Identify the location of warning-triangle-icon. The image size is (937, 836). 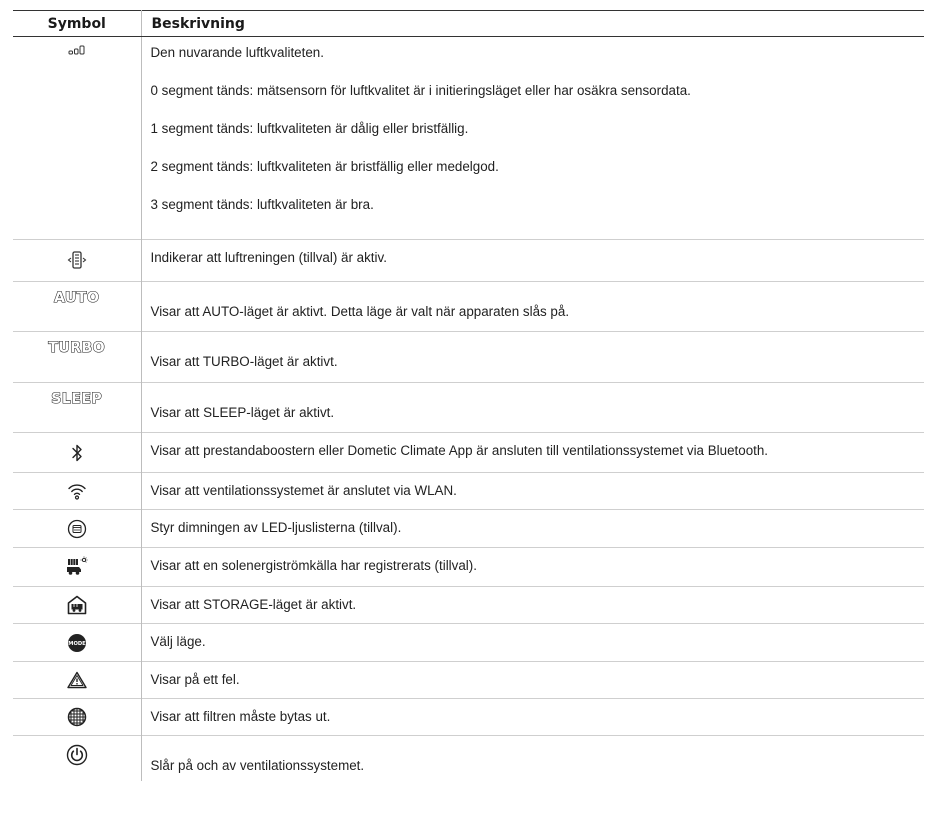
(77, 680).